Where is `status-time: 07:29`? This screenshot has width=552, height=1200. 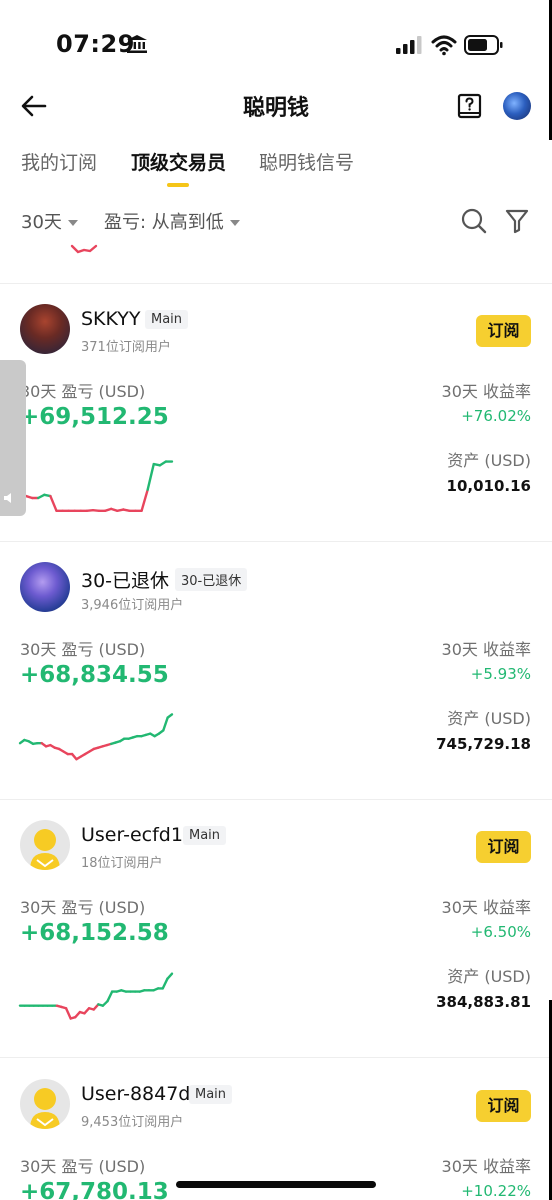 status-time: 07:29 is located at coordinates (95, 44).